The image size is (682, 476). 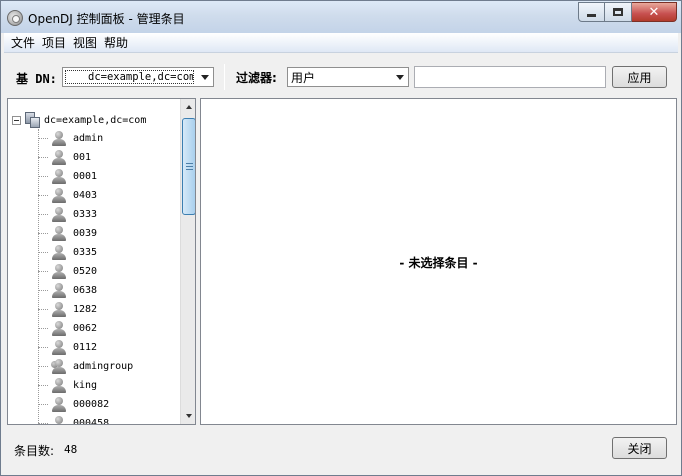 What do you see at coordinates (341, 17) in the screenshot?
I see `title-bar: OpenDJ 控制面板 - 管理条目 ✕` at bounding box center [341, 17].